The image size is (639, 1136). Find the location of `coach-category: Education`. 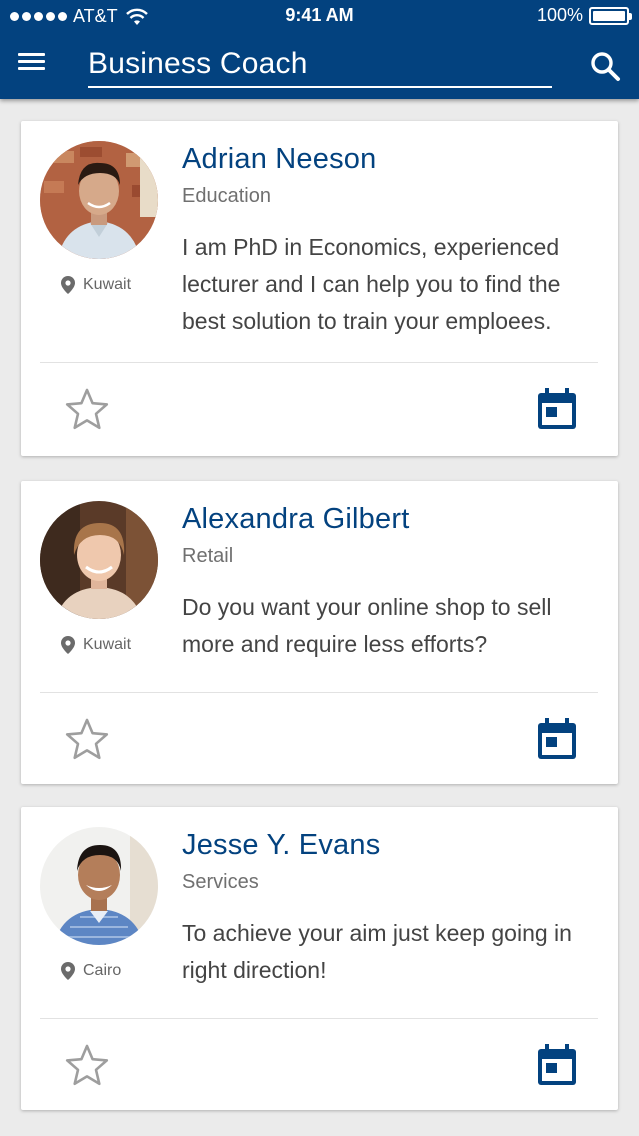

coach-category: Education is located at coordinates (226, 196).